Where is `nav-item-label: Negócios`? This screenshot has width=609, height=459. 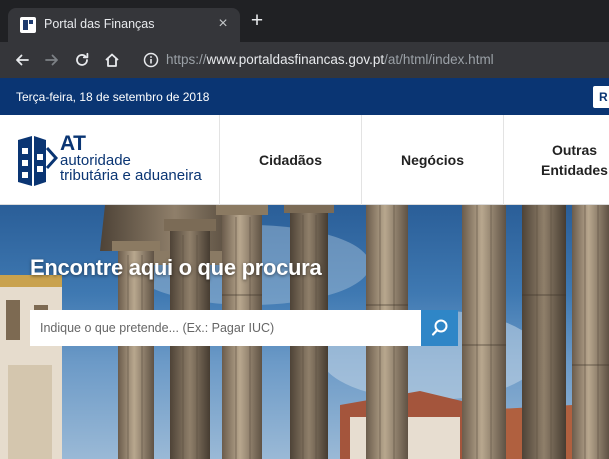 nav-item-label: Negócios is located at coordinates (432, 160).